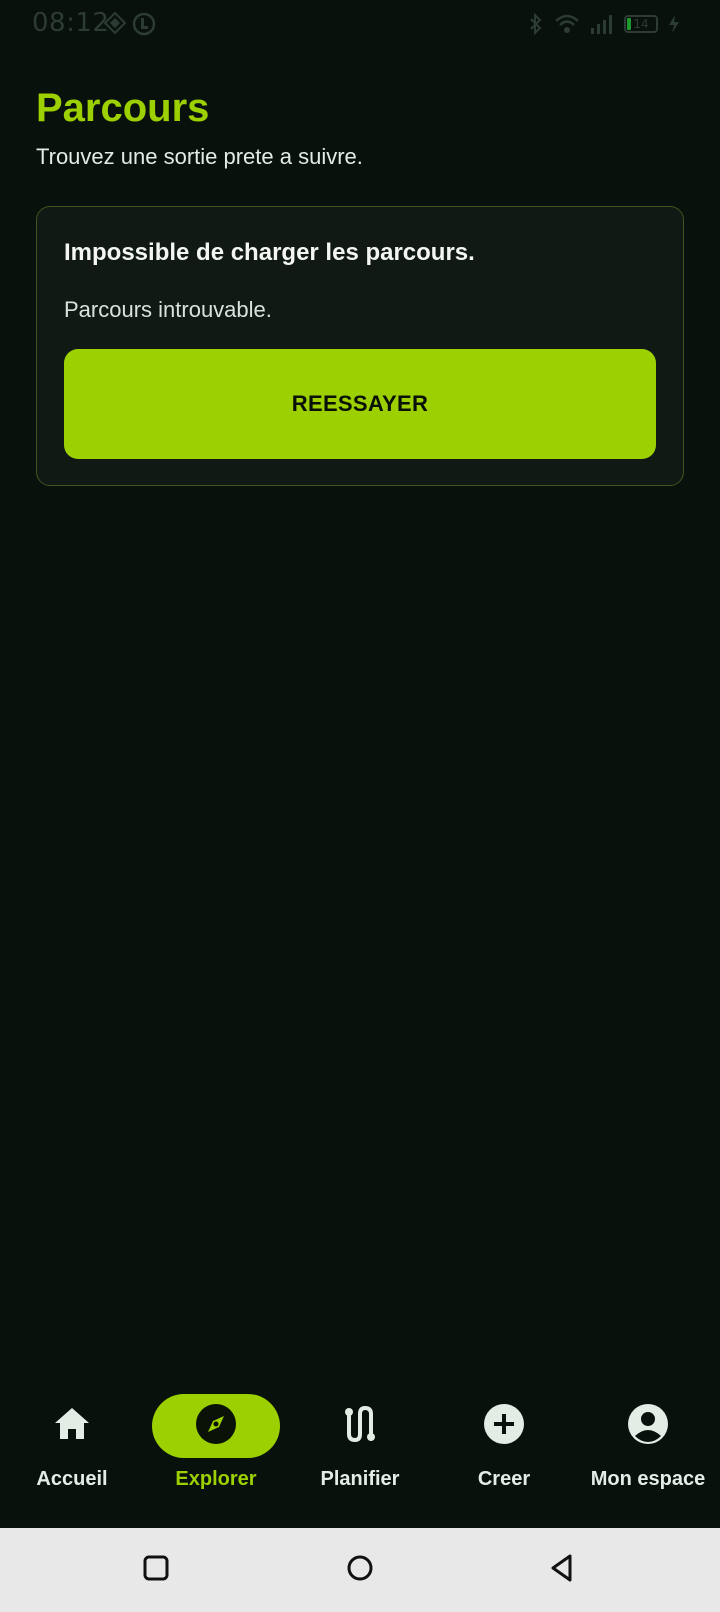 The image size is (720, 1612). I want to click on nav-label-creer: Creer, so click(504, 1479).